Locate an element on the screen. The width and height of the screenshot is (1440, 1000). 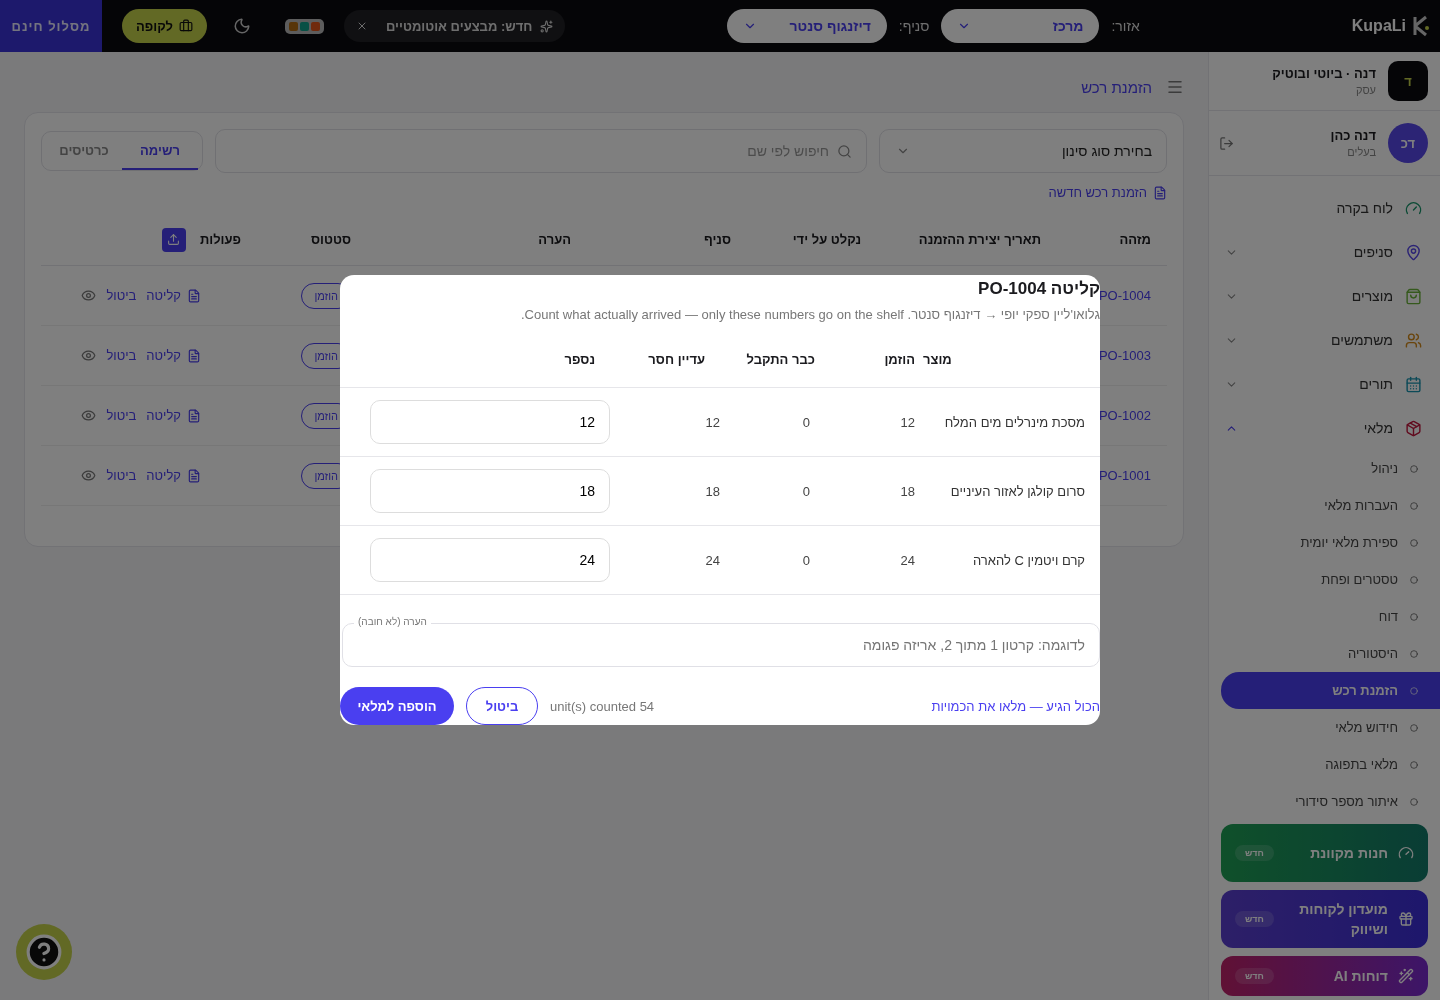
sidebar-item: תורים is located at coordinates (1324, 384).